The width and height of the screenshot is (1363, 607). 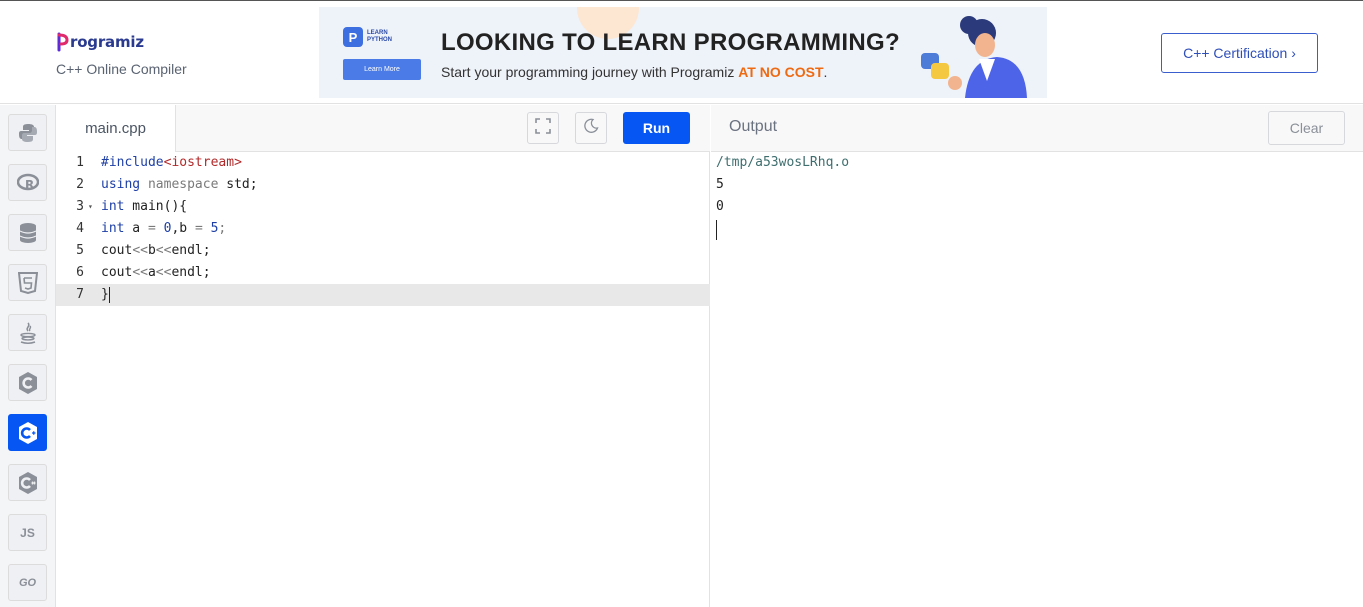 What do you see at coordinates (1037, 128) in the screenshot?
I see `output-toolbar: Output Clear` at bounding box center [1037, 128].